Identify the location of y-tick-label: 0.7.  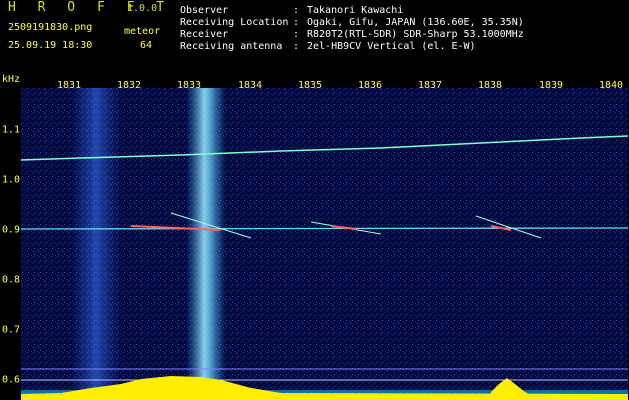
(11, 330).